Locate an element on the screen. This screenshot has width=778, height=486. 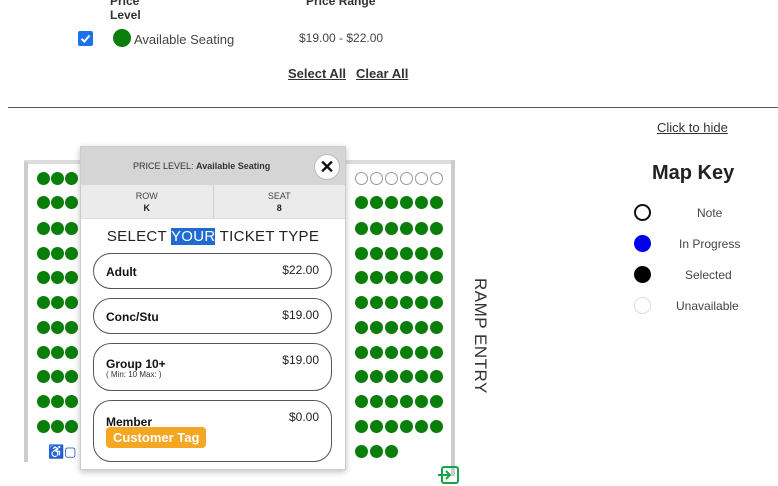
accessible-seat-icons: ♿▢ is located at coordinates (62, 452).